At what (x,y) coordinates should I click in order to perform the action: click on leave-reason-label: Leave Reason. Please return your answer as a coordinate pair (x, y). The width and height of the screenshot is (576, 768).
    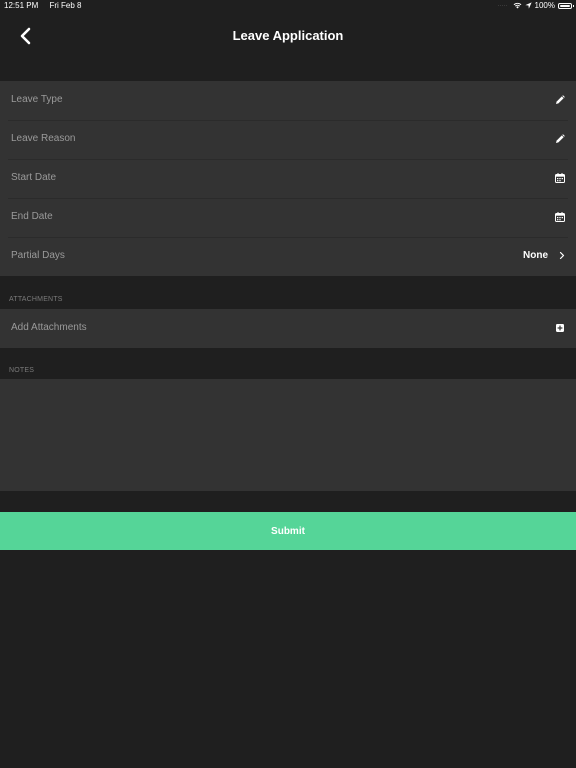
    Looking at the image, I should click on (43, 138).